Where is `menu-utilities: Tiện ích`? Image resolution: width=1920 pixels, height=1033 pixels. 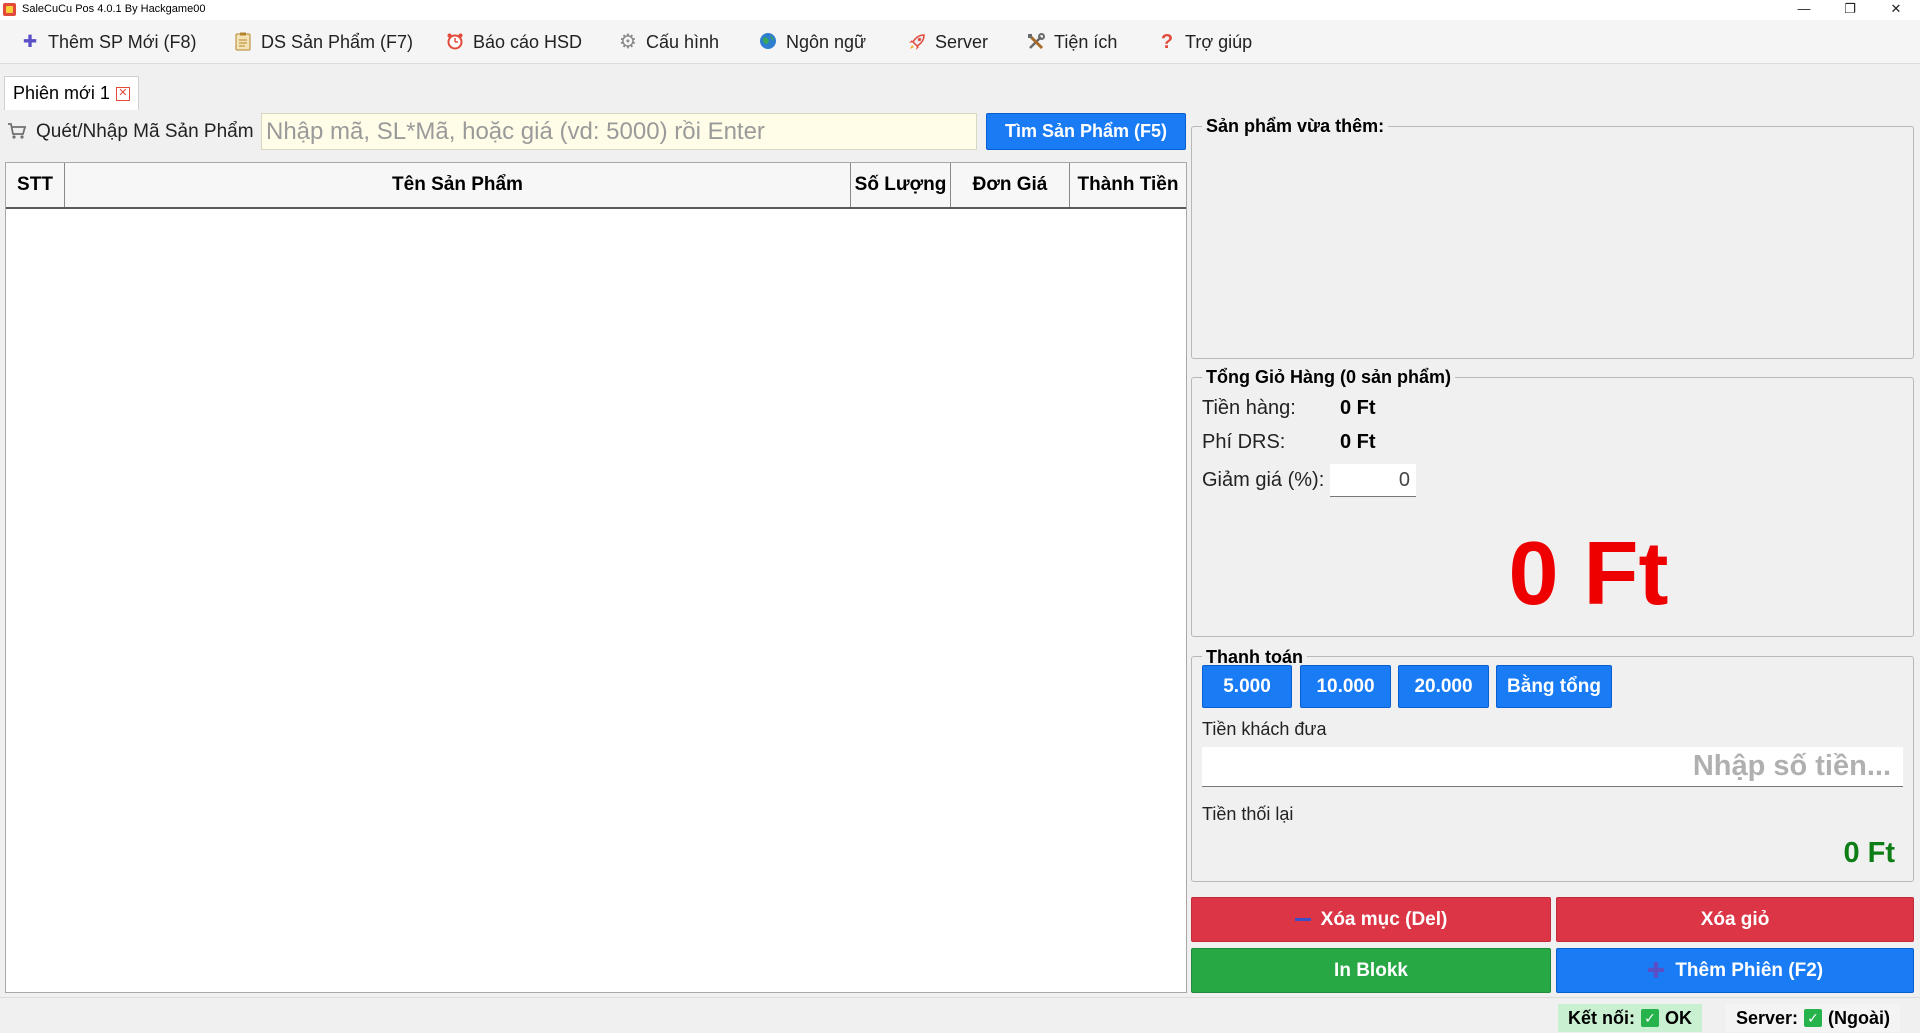
menu-utilities: Tiện ích is located at coordinates (1071, 42).